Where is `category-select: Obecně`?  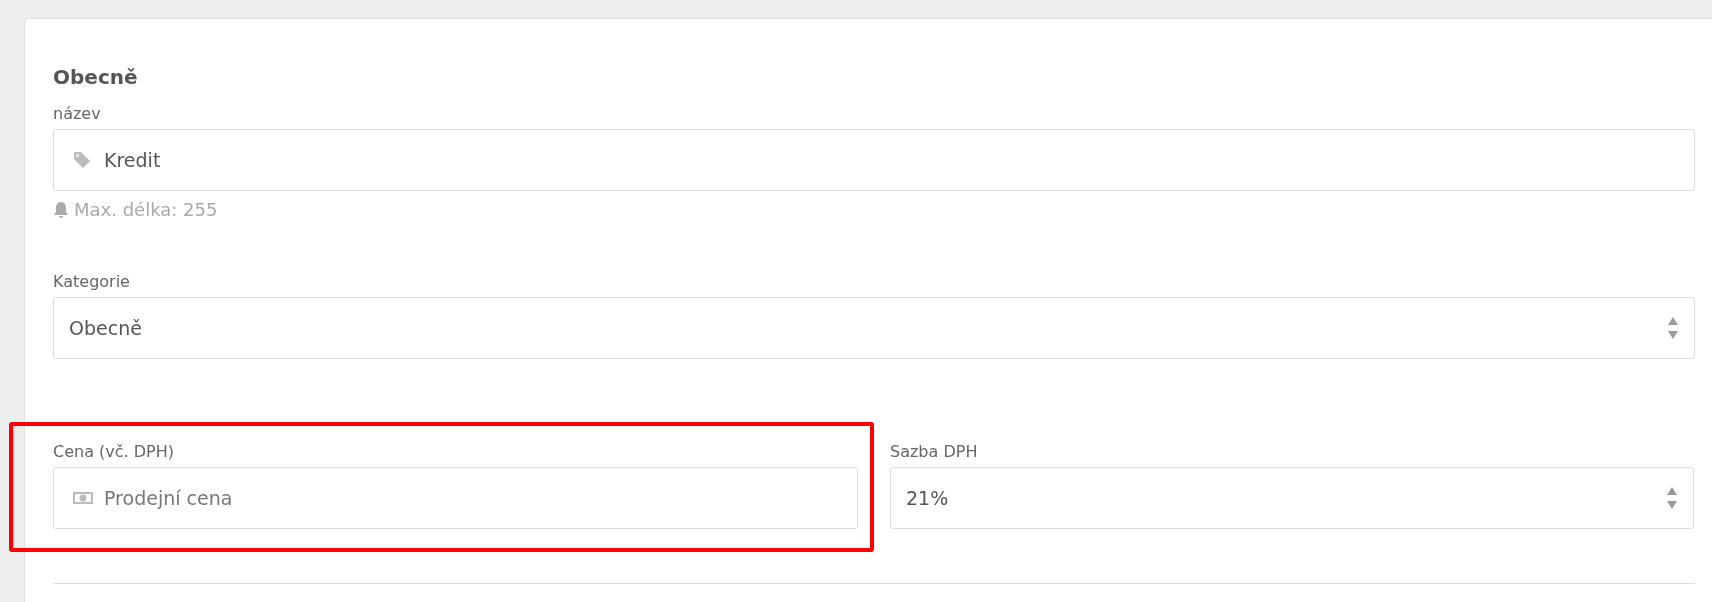 category-select: Obecně is located at coordinates (874, 328).